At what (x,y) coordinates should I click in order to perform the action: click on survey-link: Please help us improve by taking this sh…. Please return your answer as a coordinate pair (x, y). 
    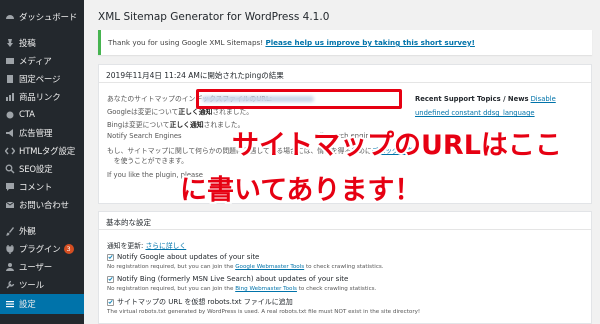
    Looking at the image, I should click on (369, 42).